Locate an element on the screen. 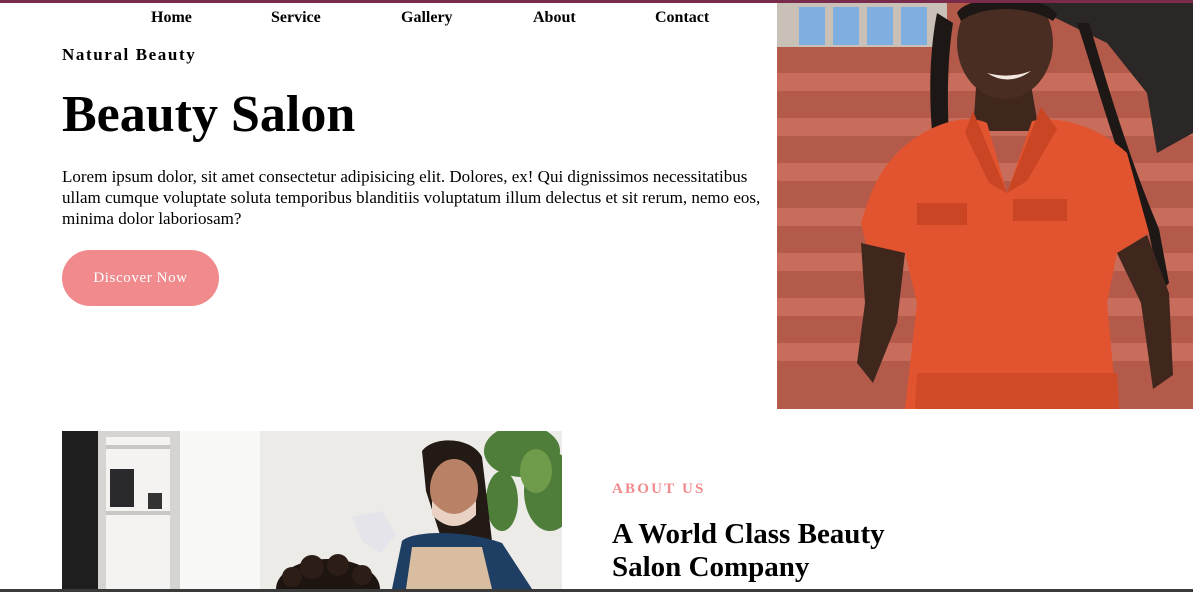 This screenshot has width=1193, height=592. nav-contact-link: Contact is located at coordinates (682, 18).